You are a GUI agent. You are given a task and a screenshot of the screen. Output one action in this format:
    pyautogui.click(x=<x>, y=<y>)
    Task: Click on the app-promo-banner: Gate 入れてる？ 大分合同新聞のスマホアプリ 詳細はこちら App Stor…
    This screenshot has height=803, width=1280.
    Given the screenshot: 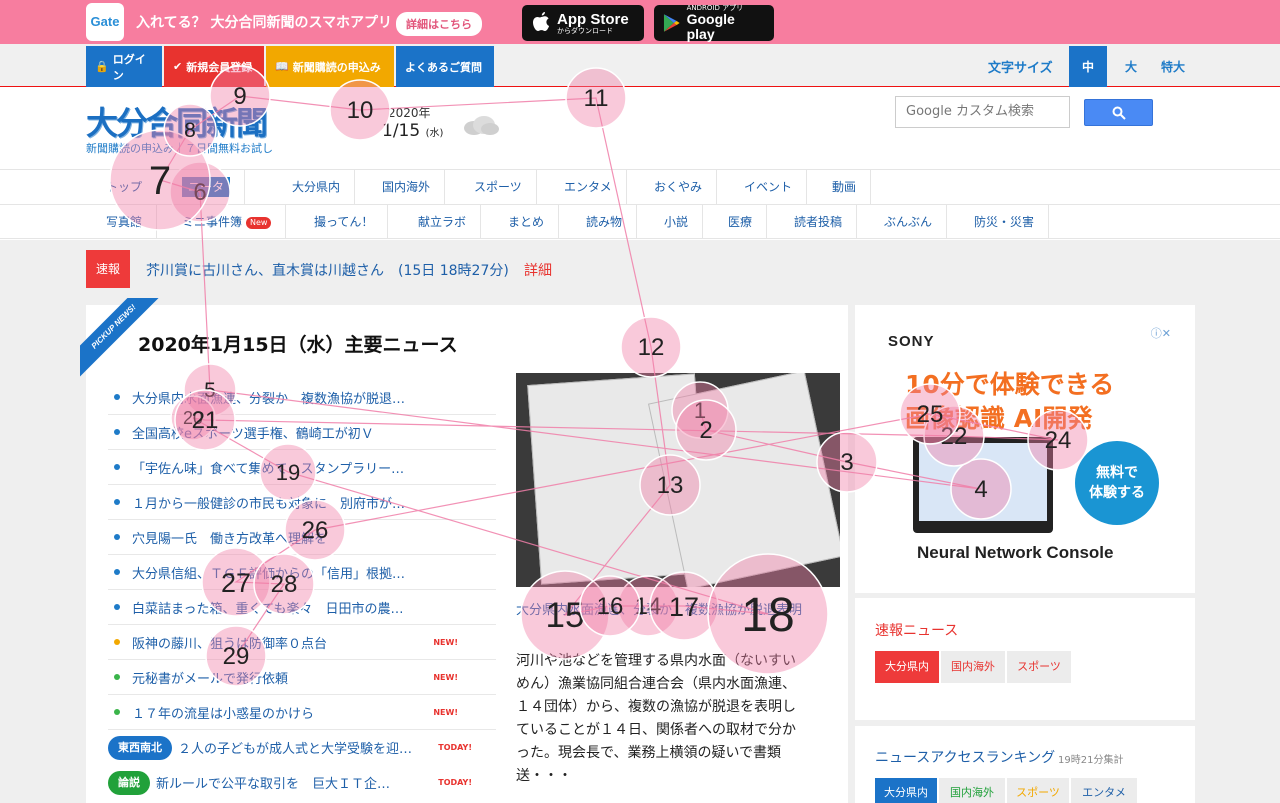 What is the action you would take?
    pyautogui.click(x=640, y=22)
    